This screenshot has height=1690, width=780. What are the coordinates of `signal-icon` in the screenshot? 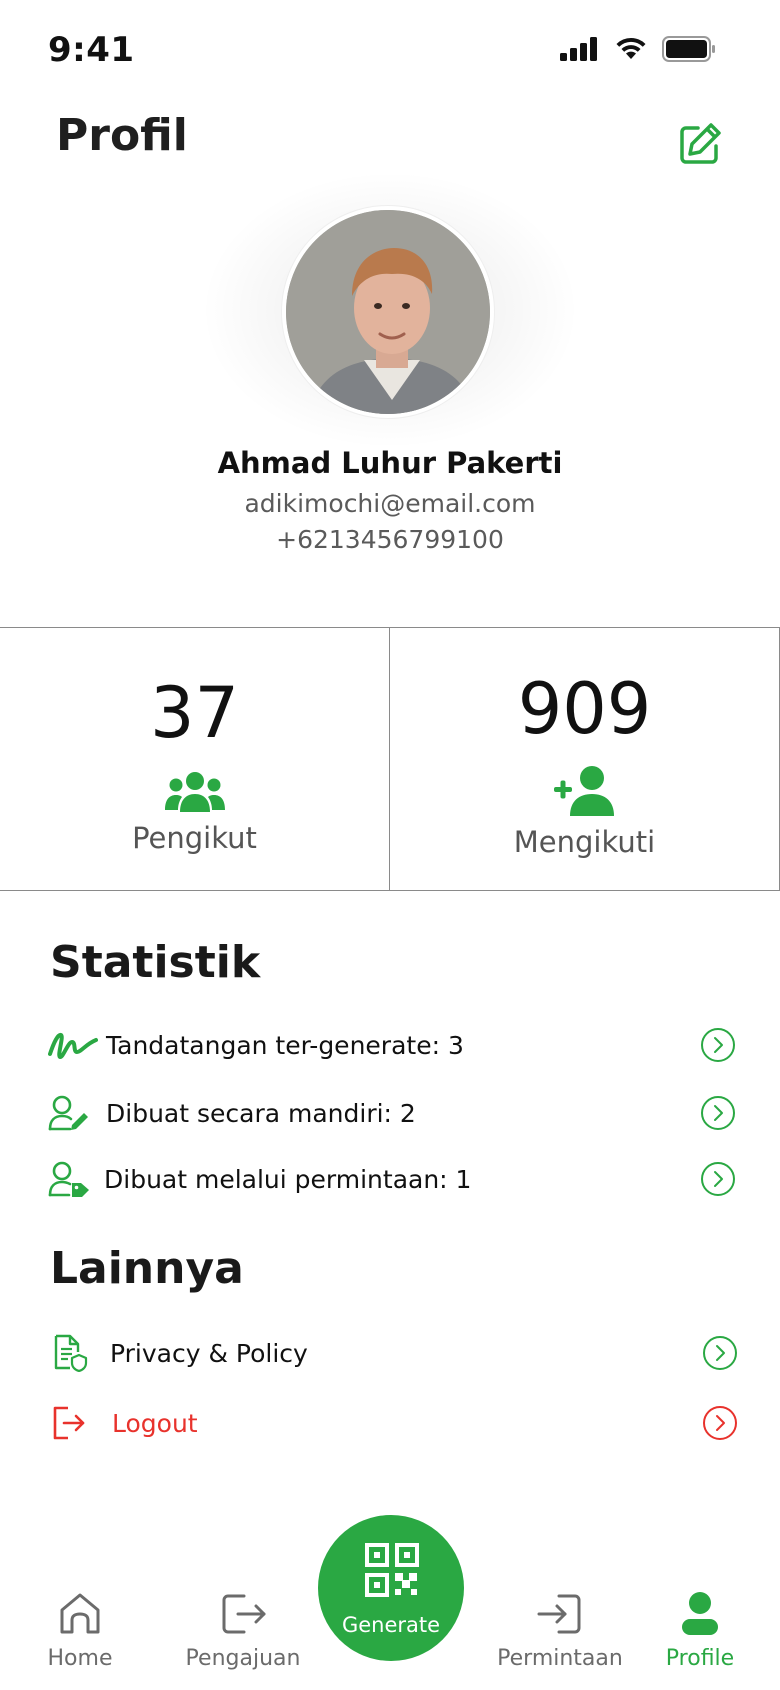 It's located at (578, 49).